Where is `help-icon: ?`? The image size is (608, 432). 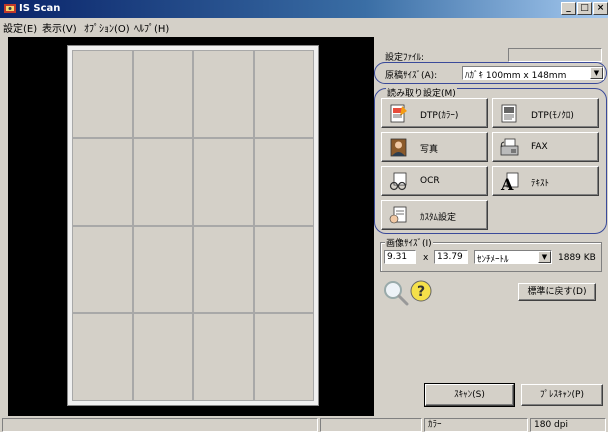 help-icon: ? is located at coordinates (421, 291).